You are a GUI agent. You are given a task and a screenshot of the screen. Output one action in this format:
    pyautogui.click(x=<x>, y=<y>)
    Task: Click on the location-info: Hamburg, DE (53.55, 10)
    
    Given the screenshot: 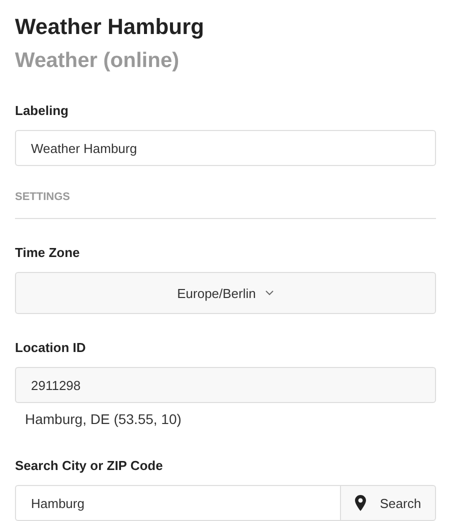 What is the action you would take?
    pyautogui.click(x=103, y=419)
    